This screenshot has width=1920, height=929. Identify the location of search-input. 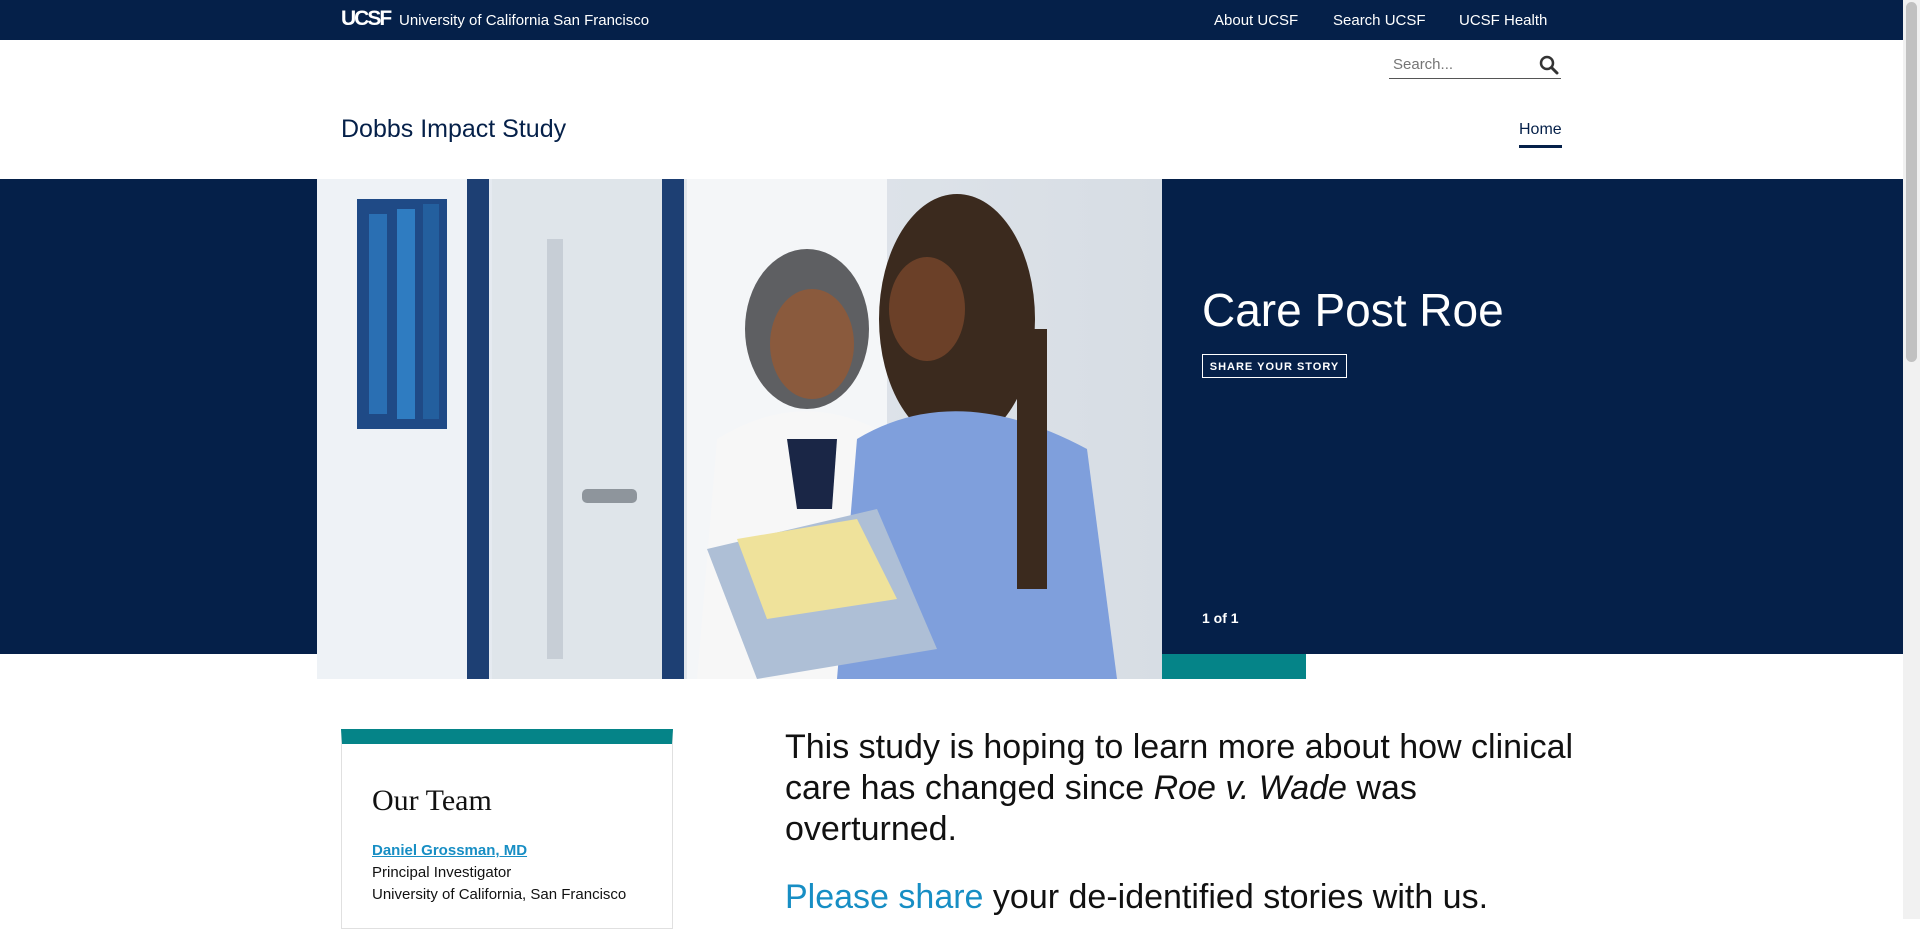
(1463, 64).